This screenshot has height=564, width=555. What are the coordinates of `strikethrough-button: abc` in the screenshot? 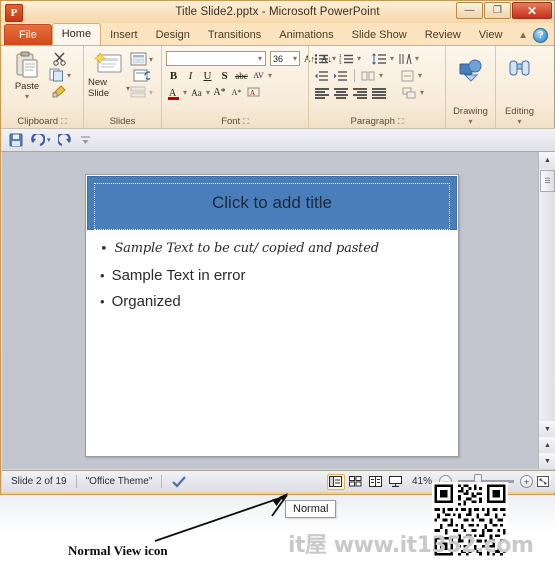 It's located at (241, 75).